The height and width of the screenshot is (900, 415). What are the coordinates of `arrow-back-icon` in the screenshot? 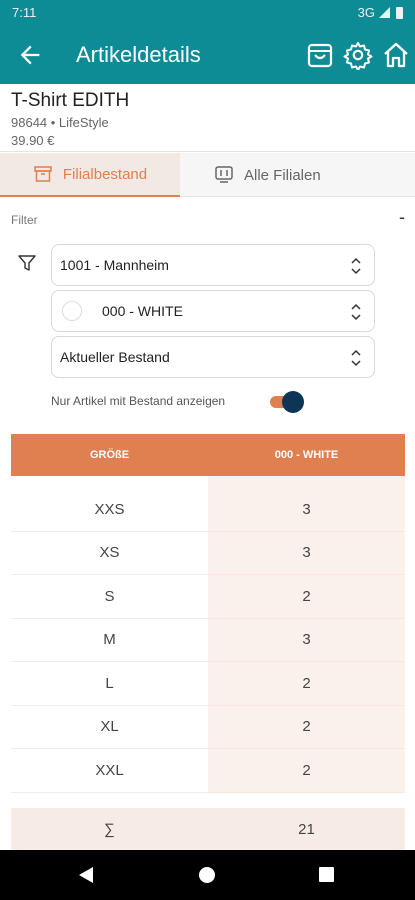 It's located at (30, 55).